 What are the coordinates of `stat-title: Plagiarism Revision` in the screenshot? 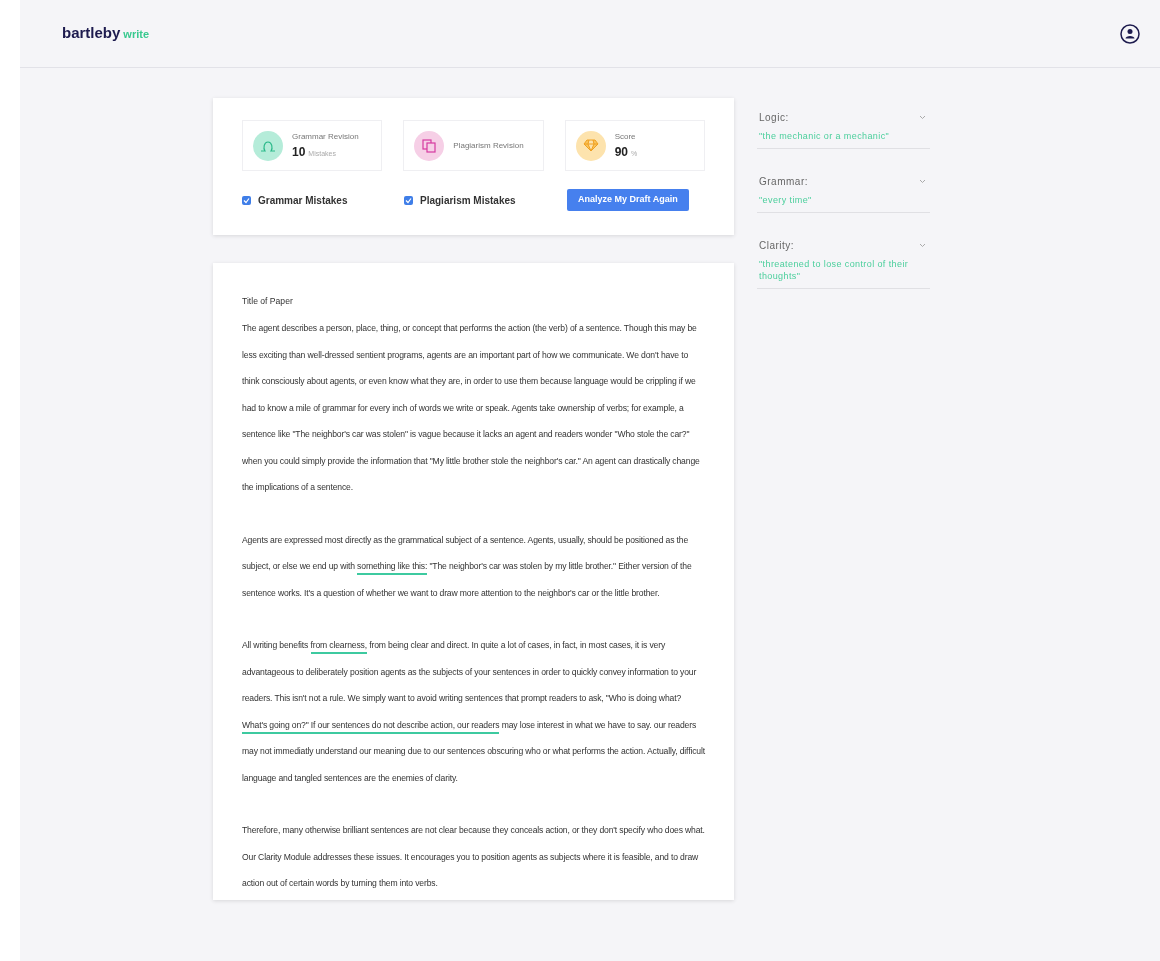 It's located at (488, 145).